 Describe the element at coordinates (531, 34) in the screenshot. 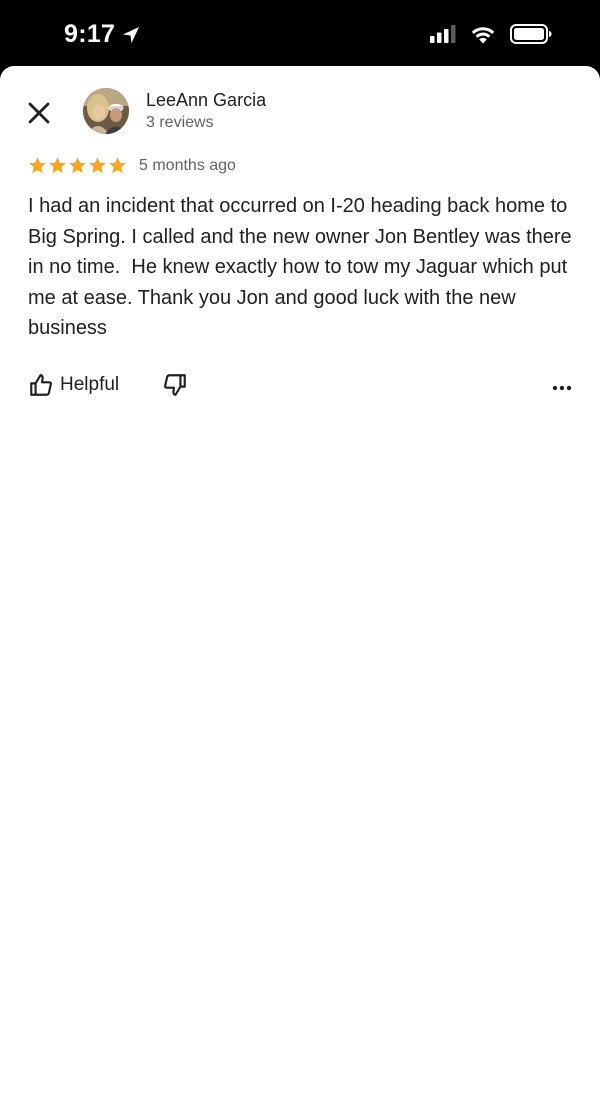

I see `battery-icon` at that location.